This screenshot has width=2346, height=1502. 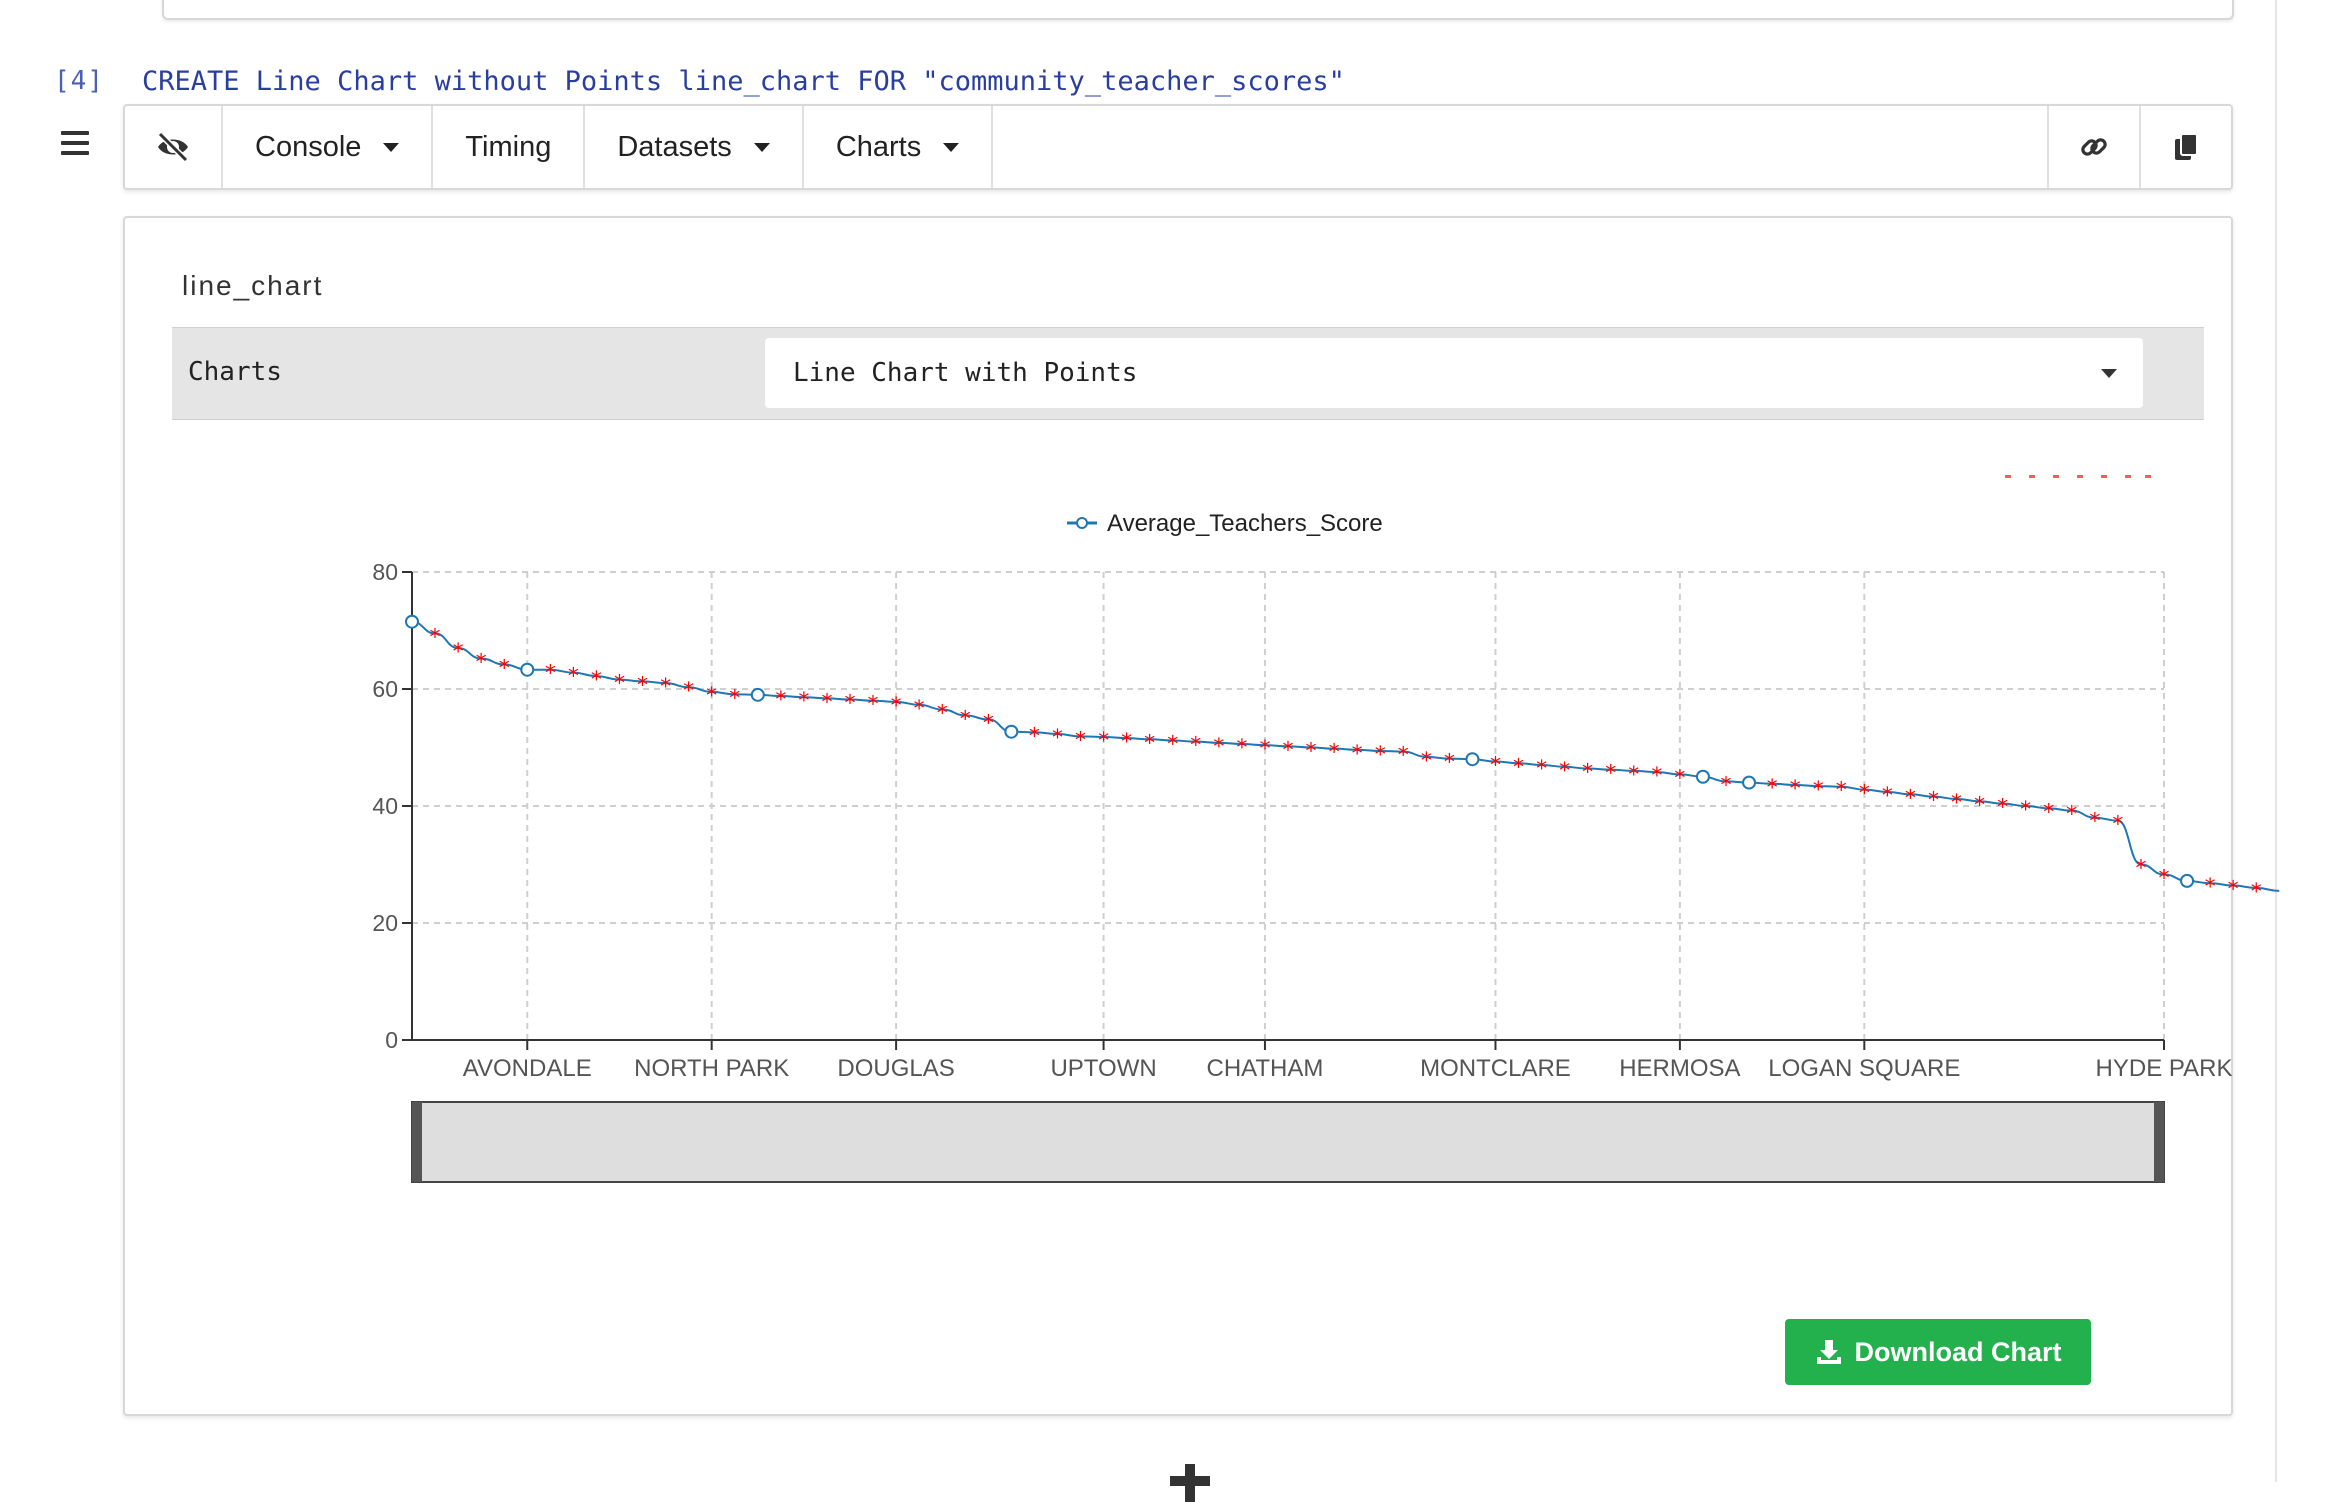 I want to click on zoom-handle-right, so click(x=2159, y=1142).